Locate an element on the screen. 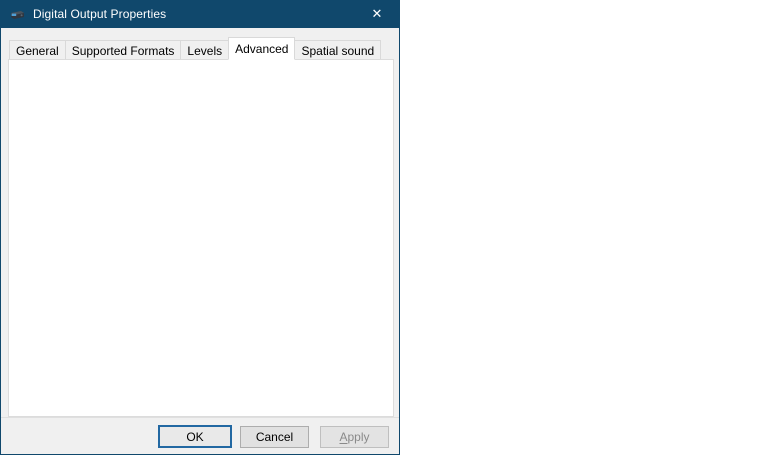 The width and height of the screenshot is (768, 455). audio-device-icon is located at coordinates (17, 15).